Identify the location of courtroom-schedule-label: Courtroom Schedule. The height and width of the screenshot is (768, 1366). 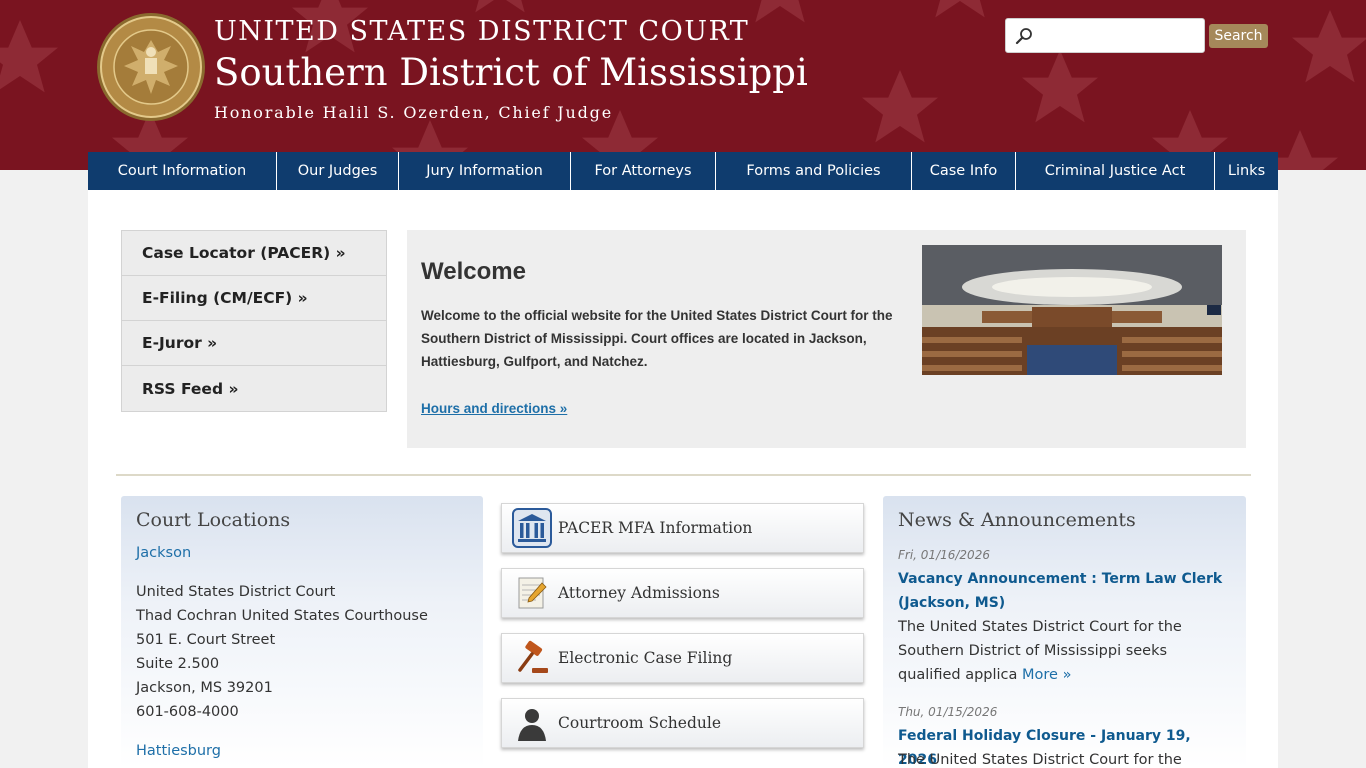
(639, 723).